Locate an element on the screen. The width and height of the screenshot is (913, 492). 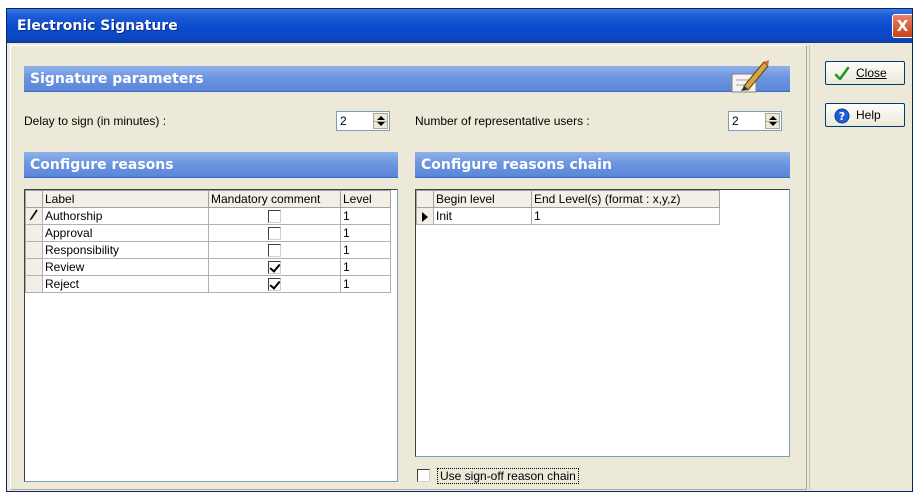
green-check-icon is located at coordinates (842, 73).